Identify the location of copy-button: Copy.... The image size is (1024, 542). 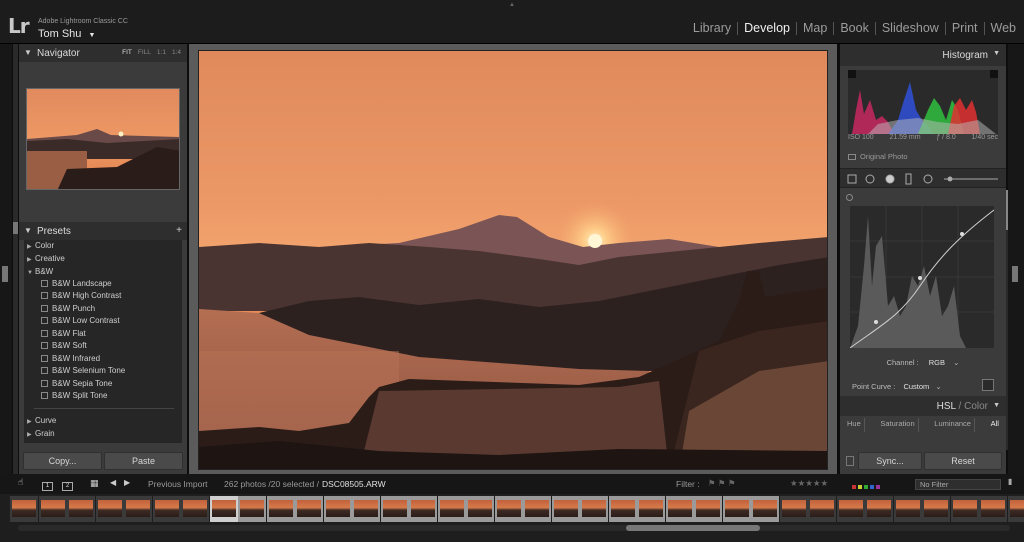
(62, 461).